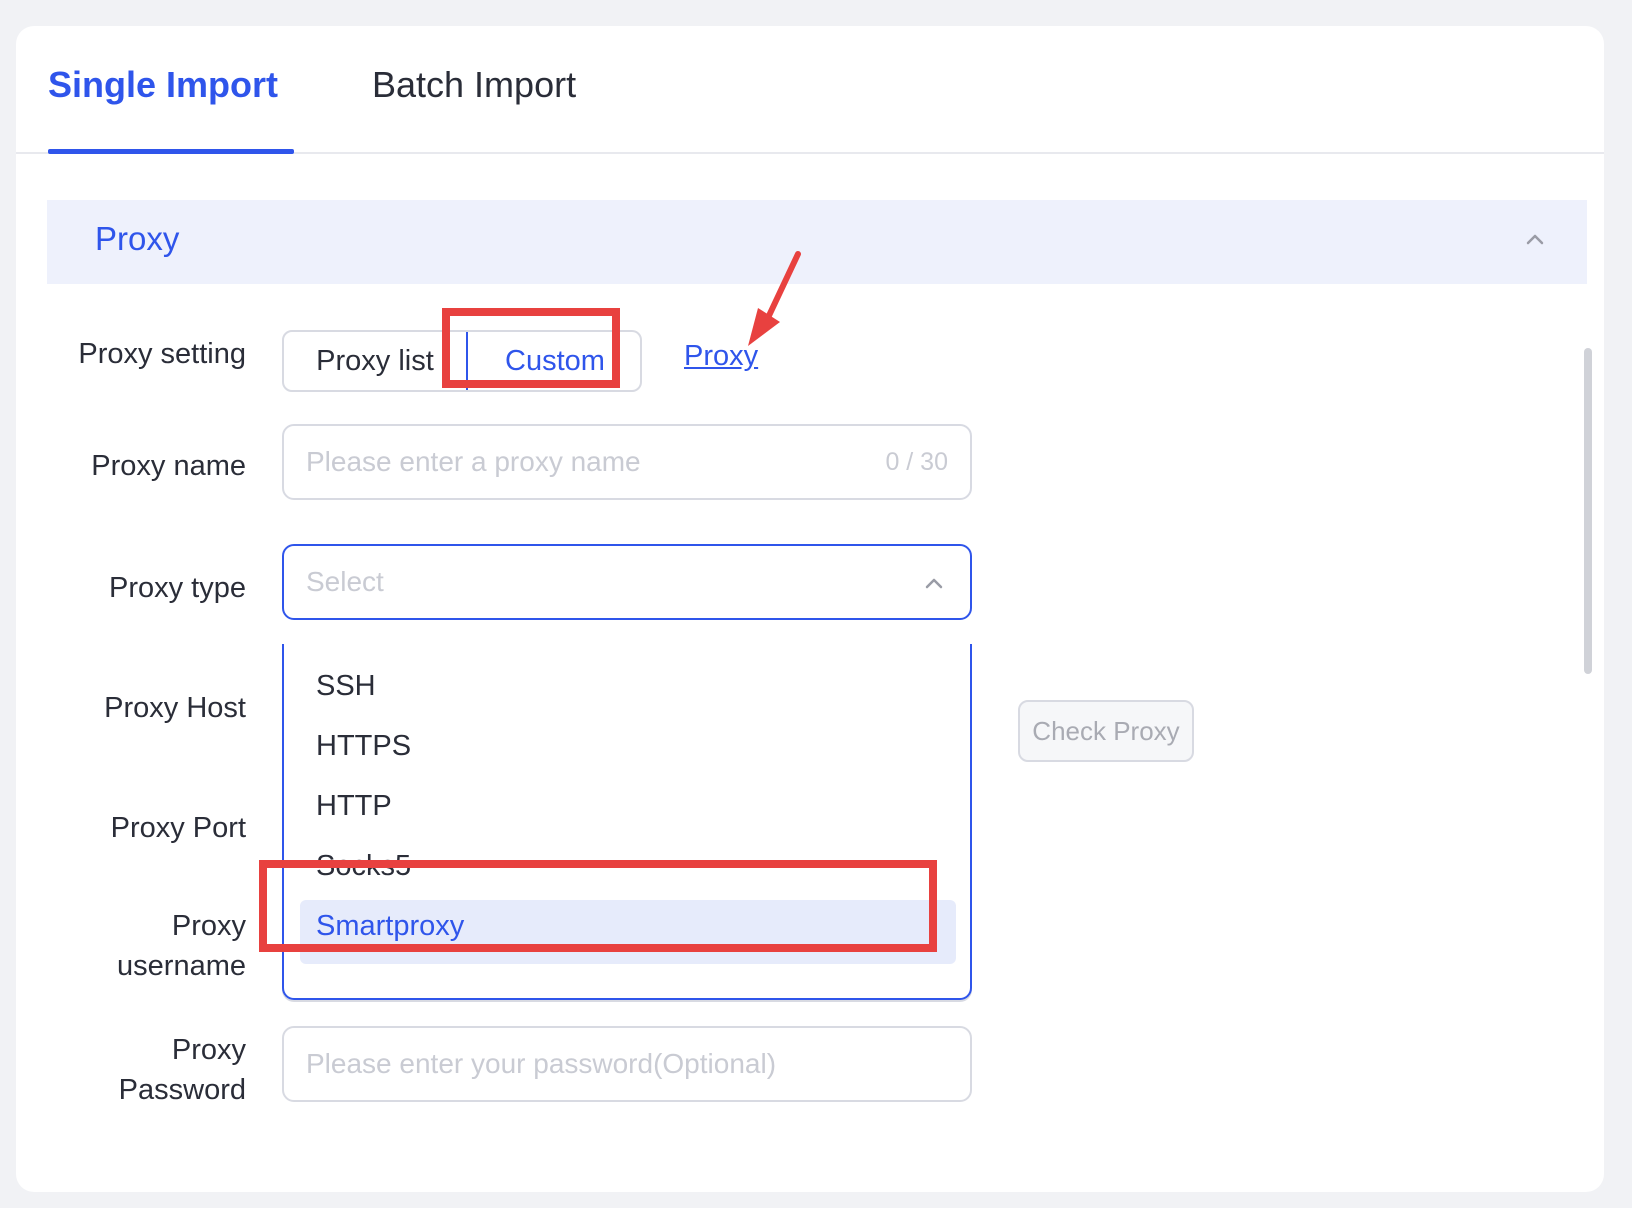 The image size is (1632, 1208). I want to click on proxy-type-label: Proxy type, so click(177, 588).